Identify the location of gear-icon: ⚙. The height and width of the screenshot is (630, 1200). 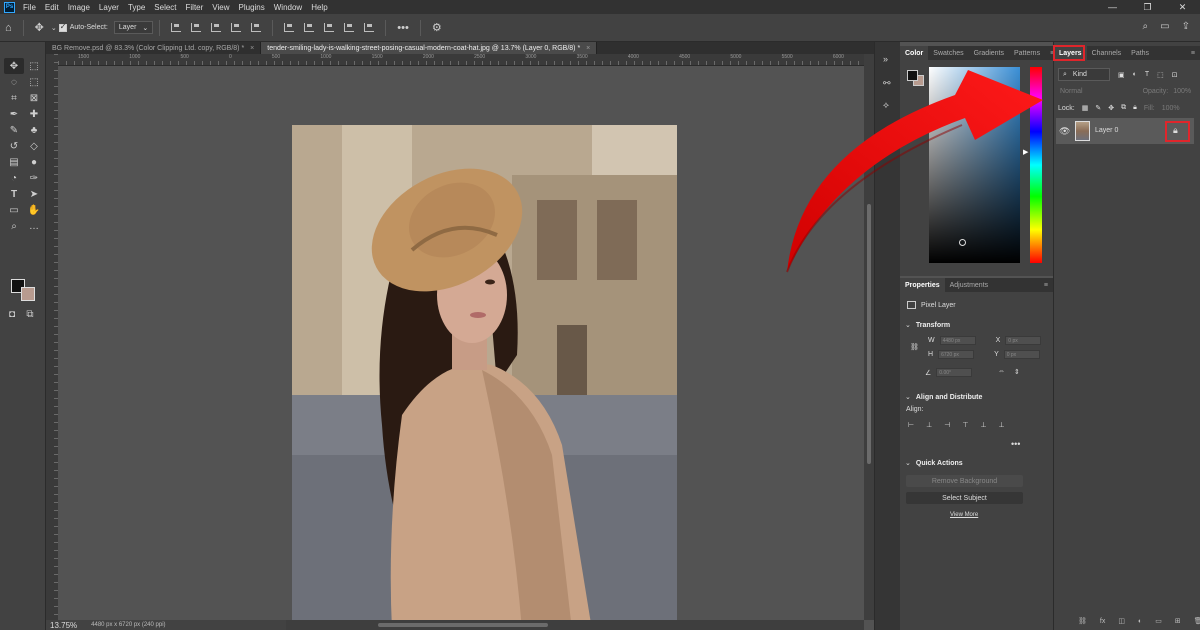
(437, 27).